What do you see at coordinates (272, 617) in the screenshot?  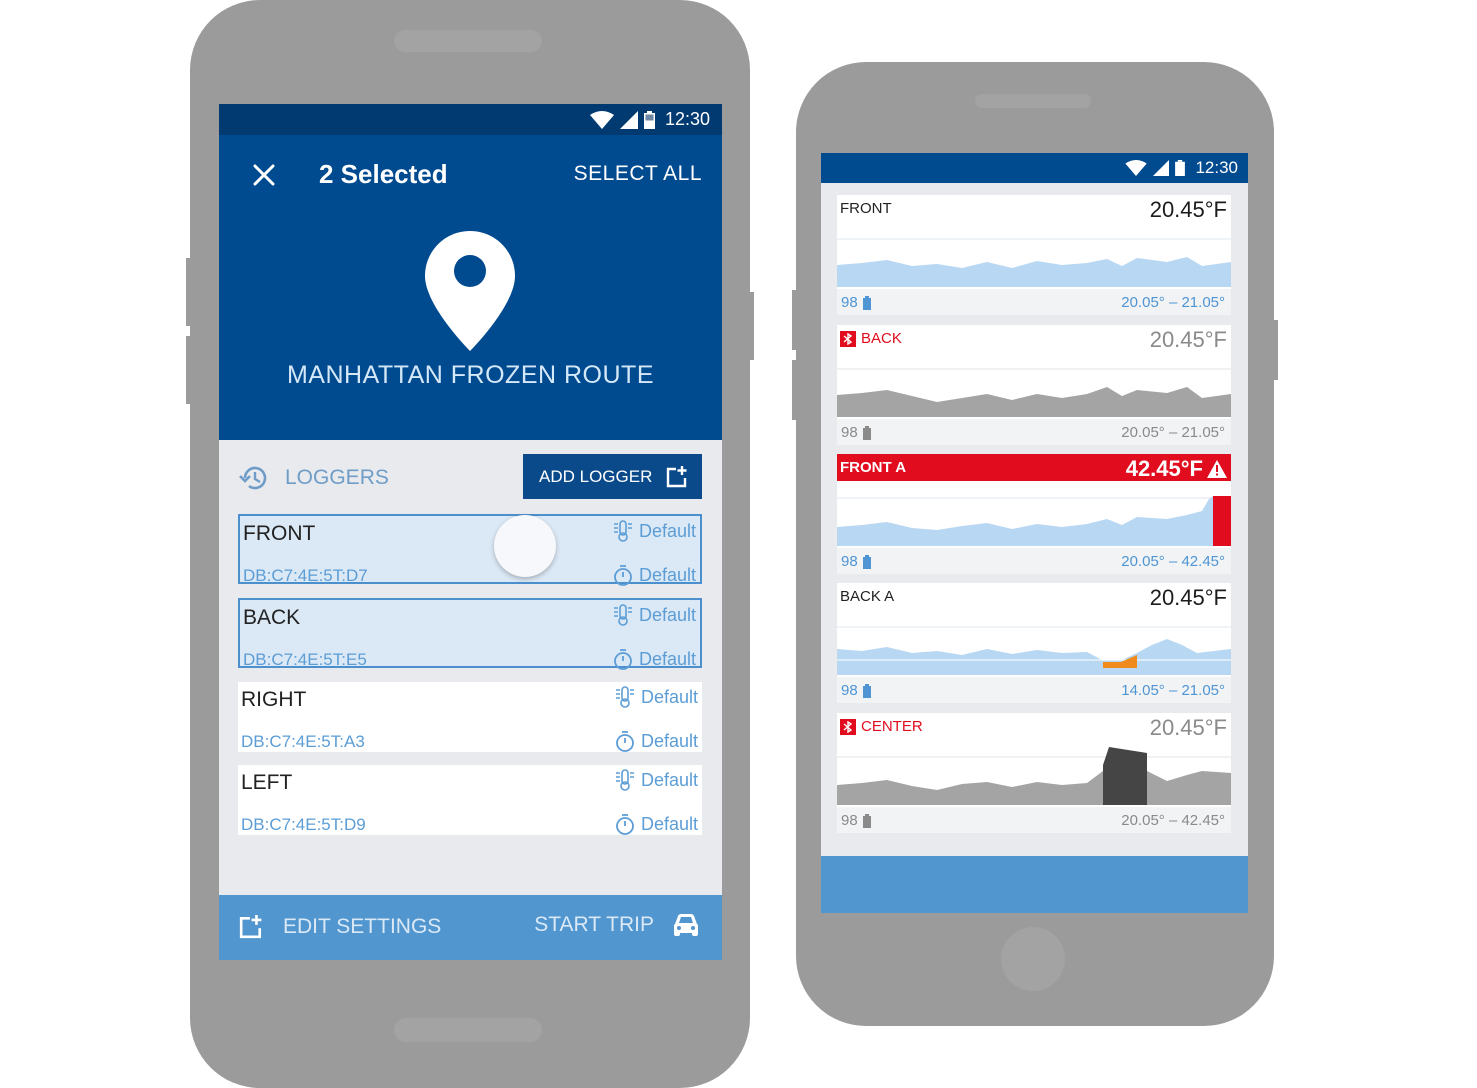 I see `logger-name: BACK` at bounding box center [272, 617].